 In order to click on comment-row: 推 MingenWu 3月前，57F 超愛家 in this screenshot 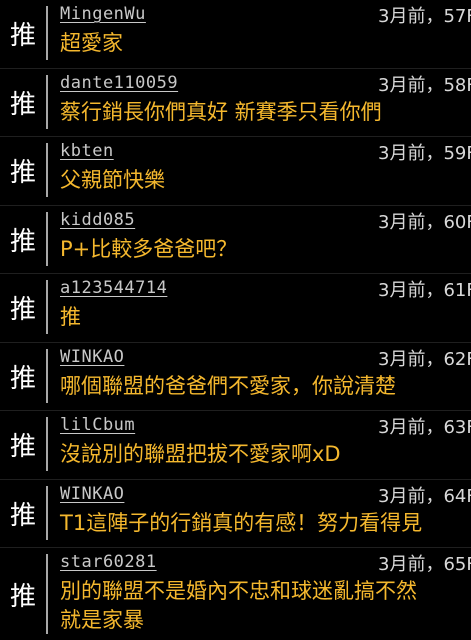, I will do `click(235, 34)`.